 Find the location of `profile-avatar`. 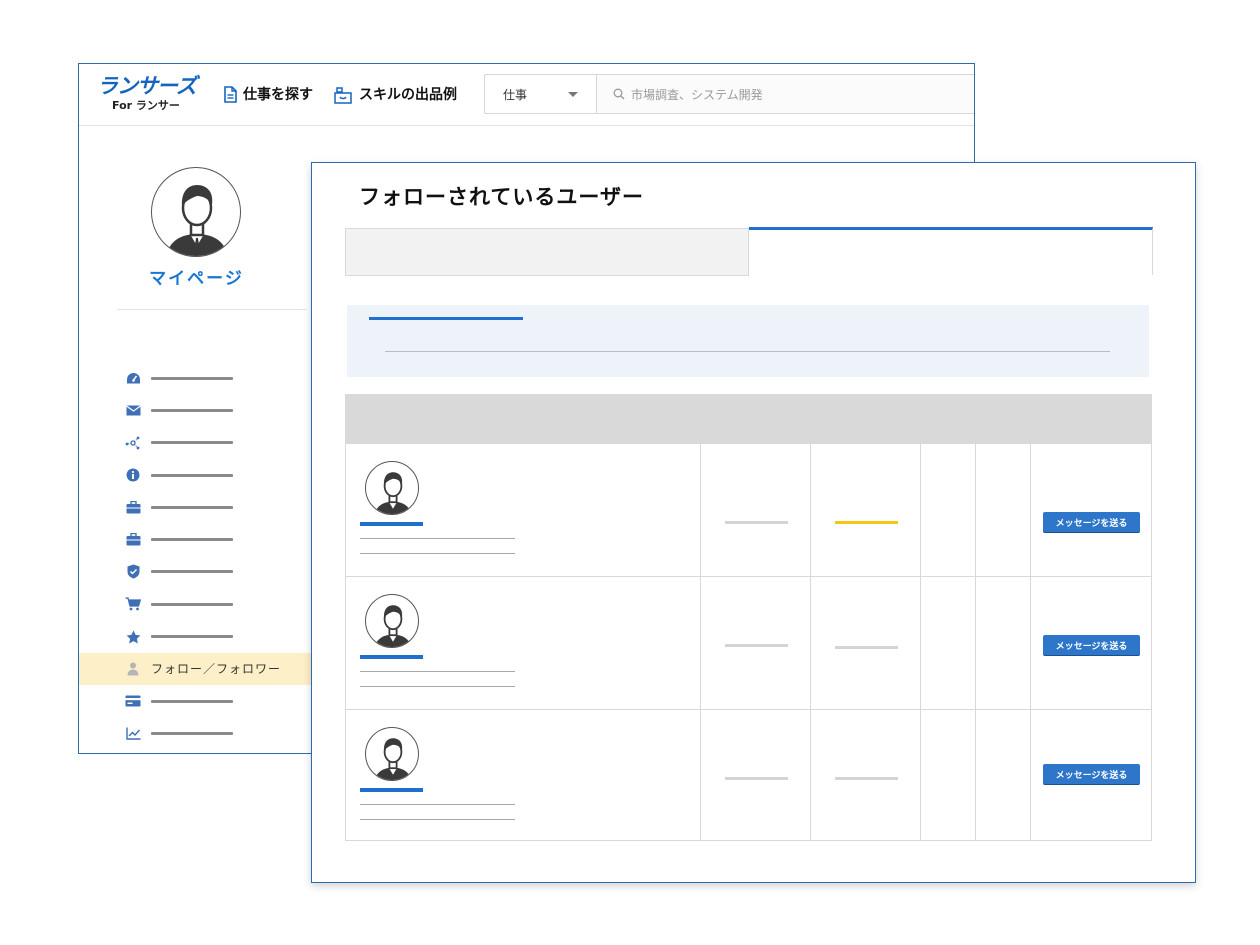

profile-avatar is located at coordinates (196, 212).